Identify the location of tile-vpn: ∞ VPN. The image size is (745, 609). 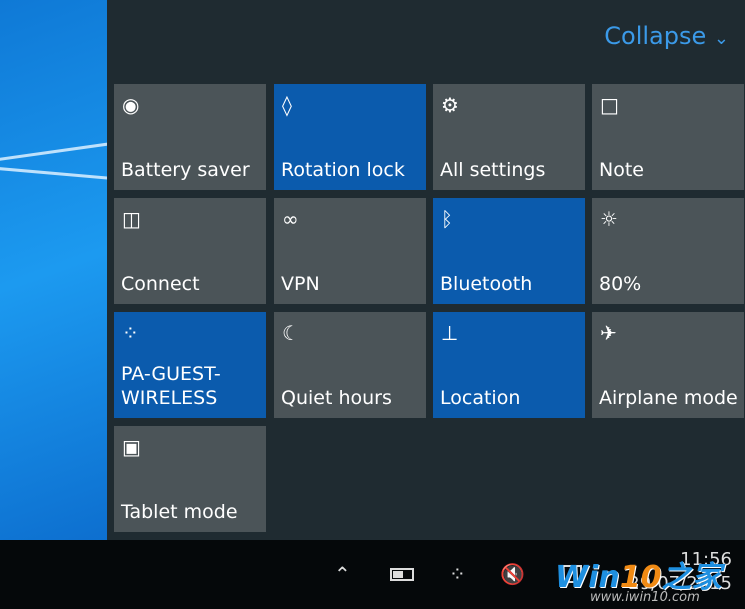
(350, 251).